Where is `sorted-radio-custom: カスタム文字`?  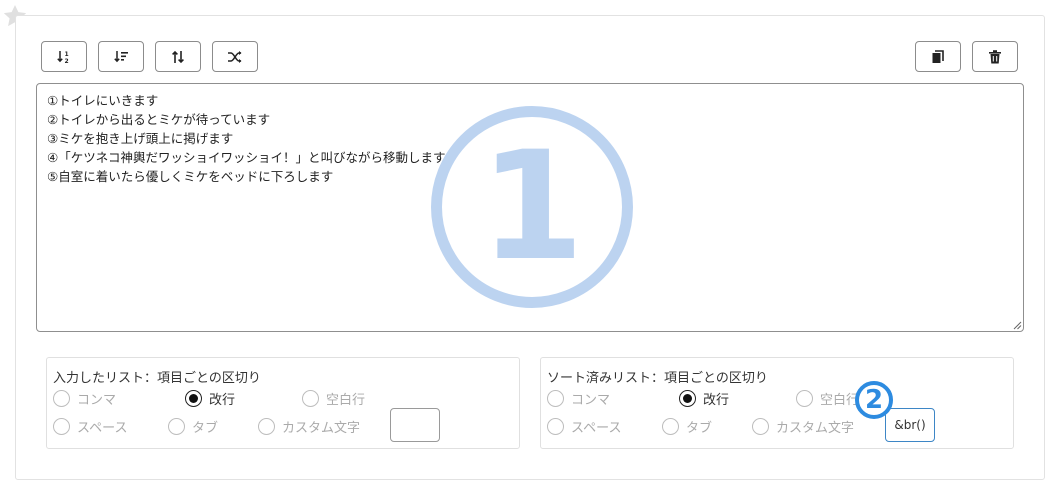 sorted-radio-custom: カスタム文字 is located at coordinates (803, 426).